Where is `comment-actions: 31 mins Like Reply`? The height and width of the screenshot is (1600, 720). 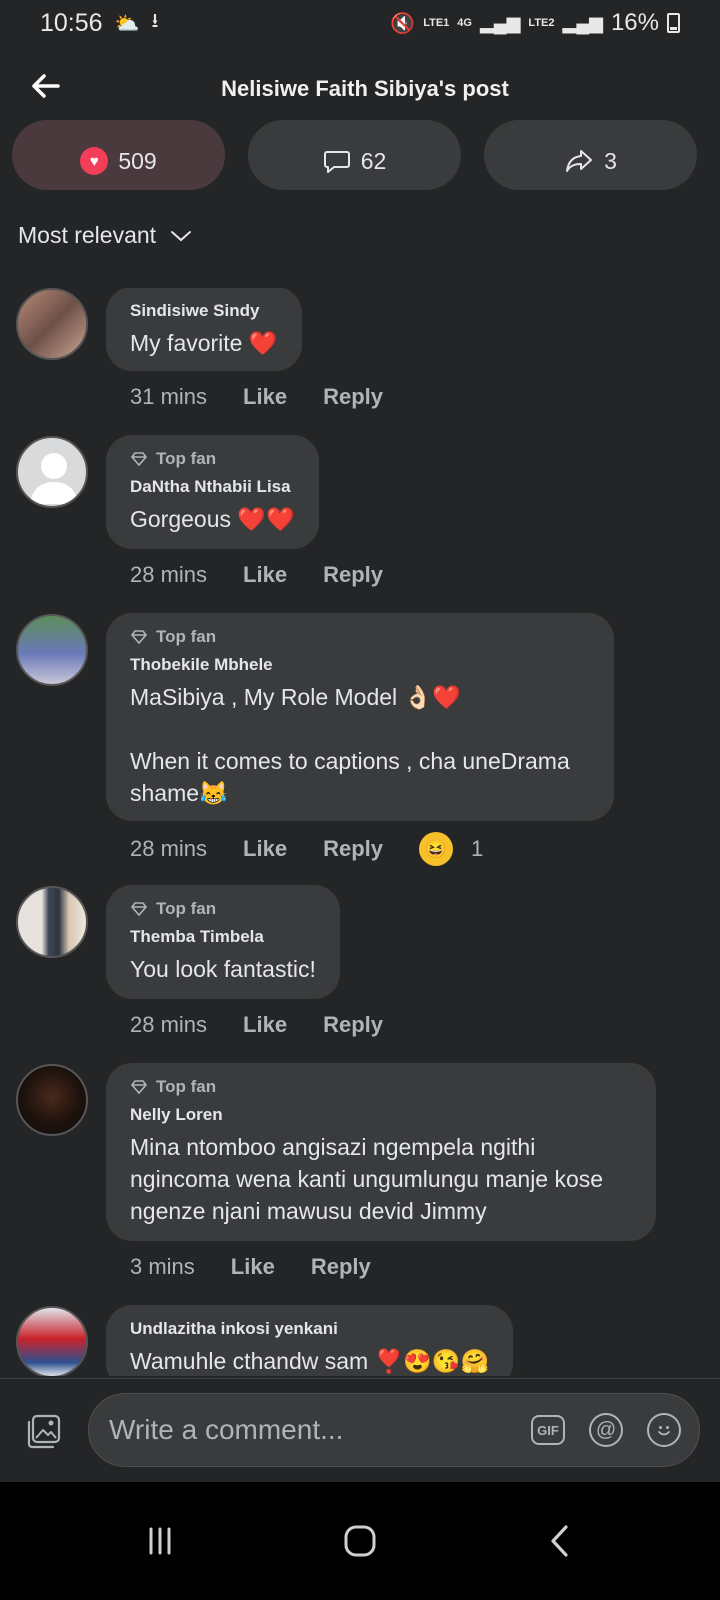 comment-actions: 31 mins Like Reply is located at coordinates (274, 397).